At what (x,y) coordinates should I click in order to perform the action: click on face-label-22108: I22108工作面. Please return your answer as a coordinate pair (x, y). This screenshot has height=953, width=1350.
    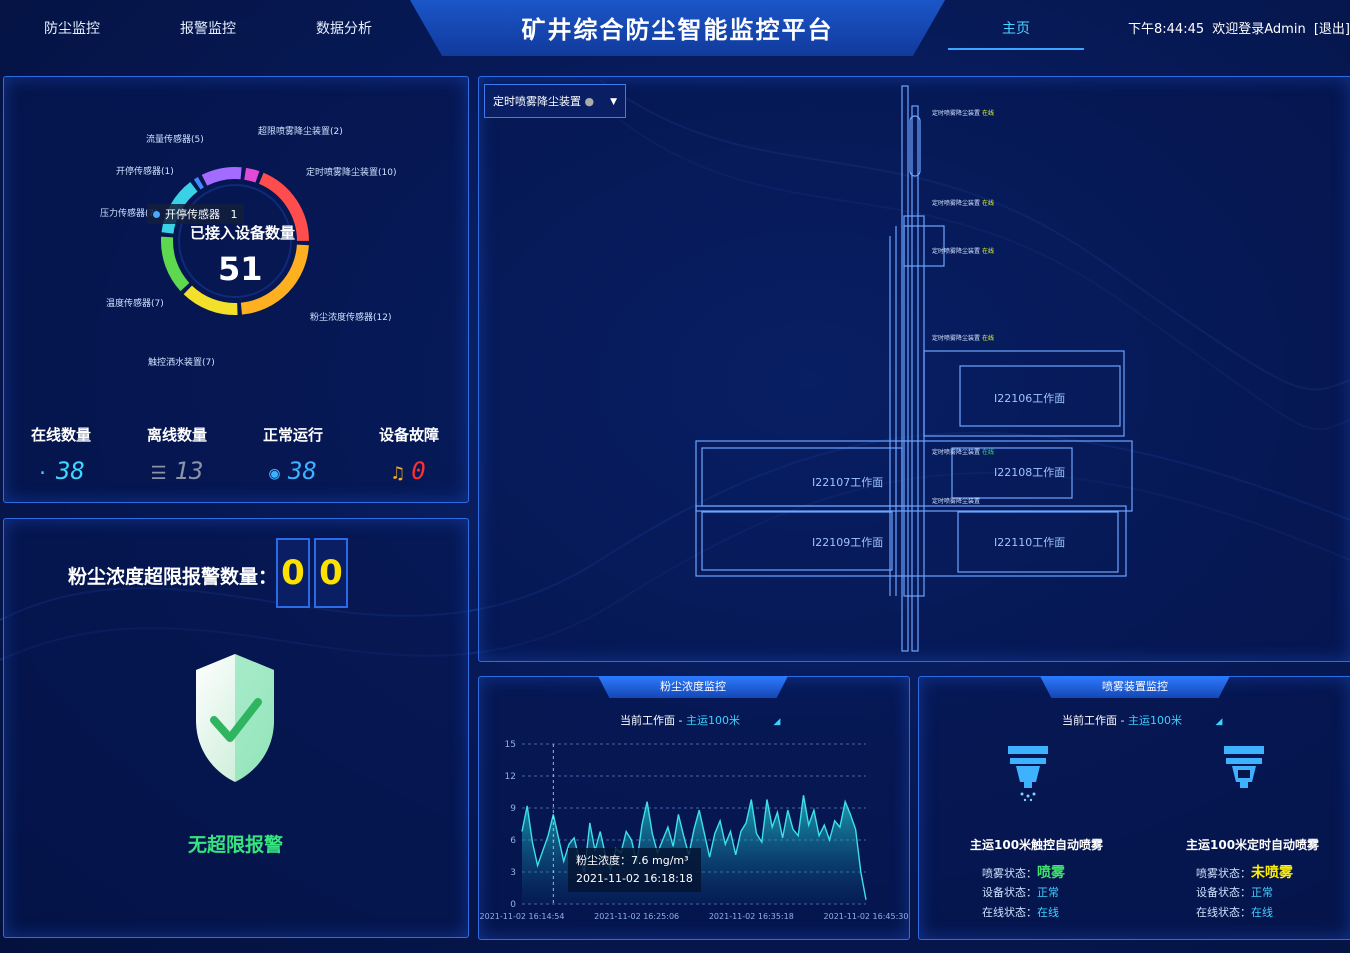
    Looking at the image, I should click on (1030, 472).